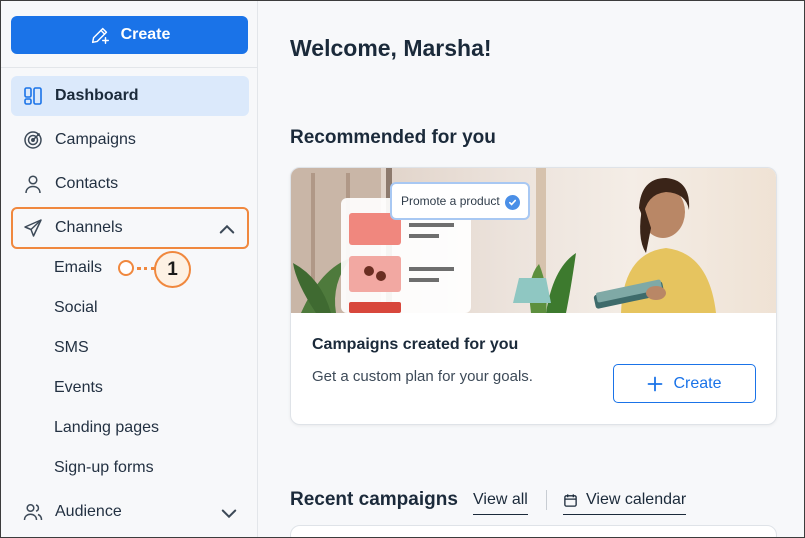  I want to click on chevron-down-icon, so click(229, 514).